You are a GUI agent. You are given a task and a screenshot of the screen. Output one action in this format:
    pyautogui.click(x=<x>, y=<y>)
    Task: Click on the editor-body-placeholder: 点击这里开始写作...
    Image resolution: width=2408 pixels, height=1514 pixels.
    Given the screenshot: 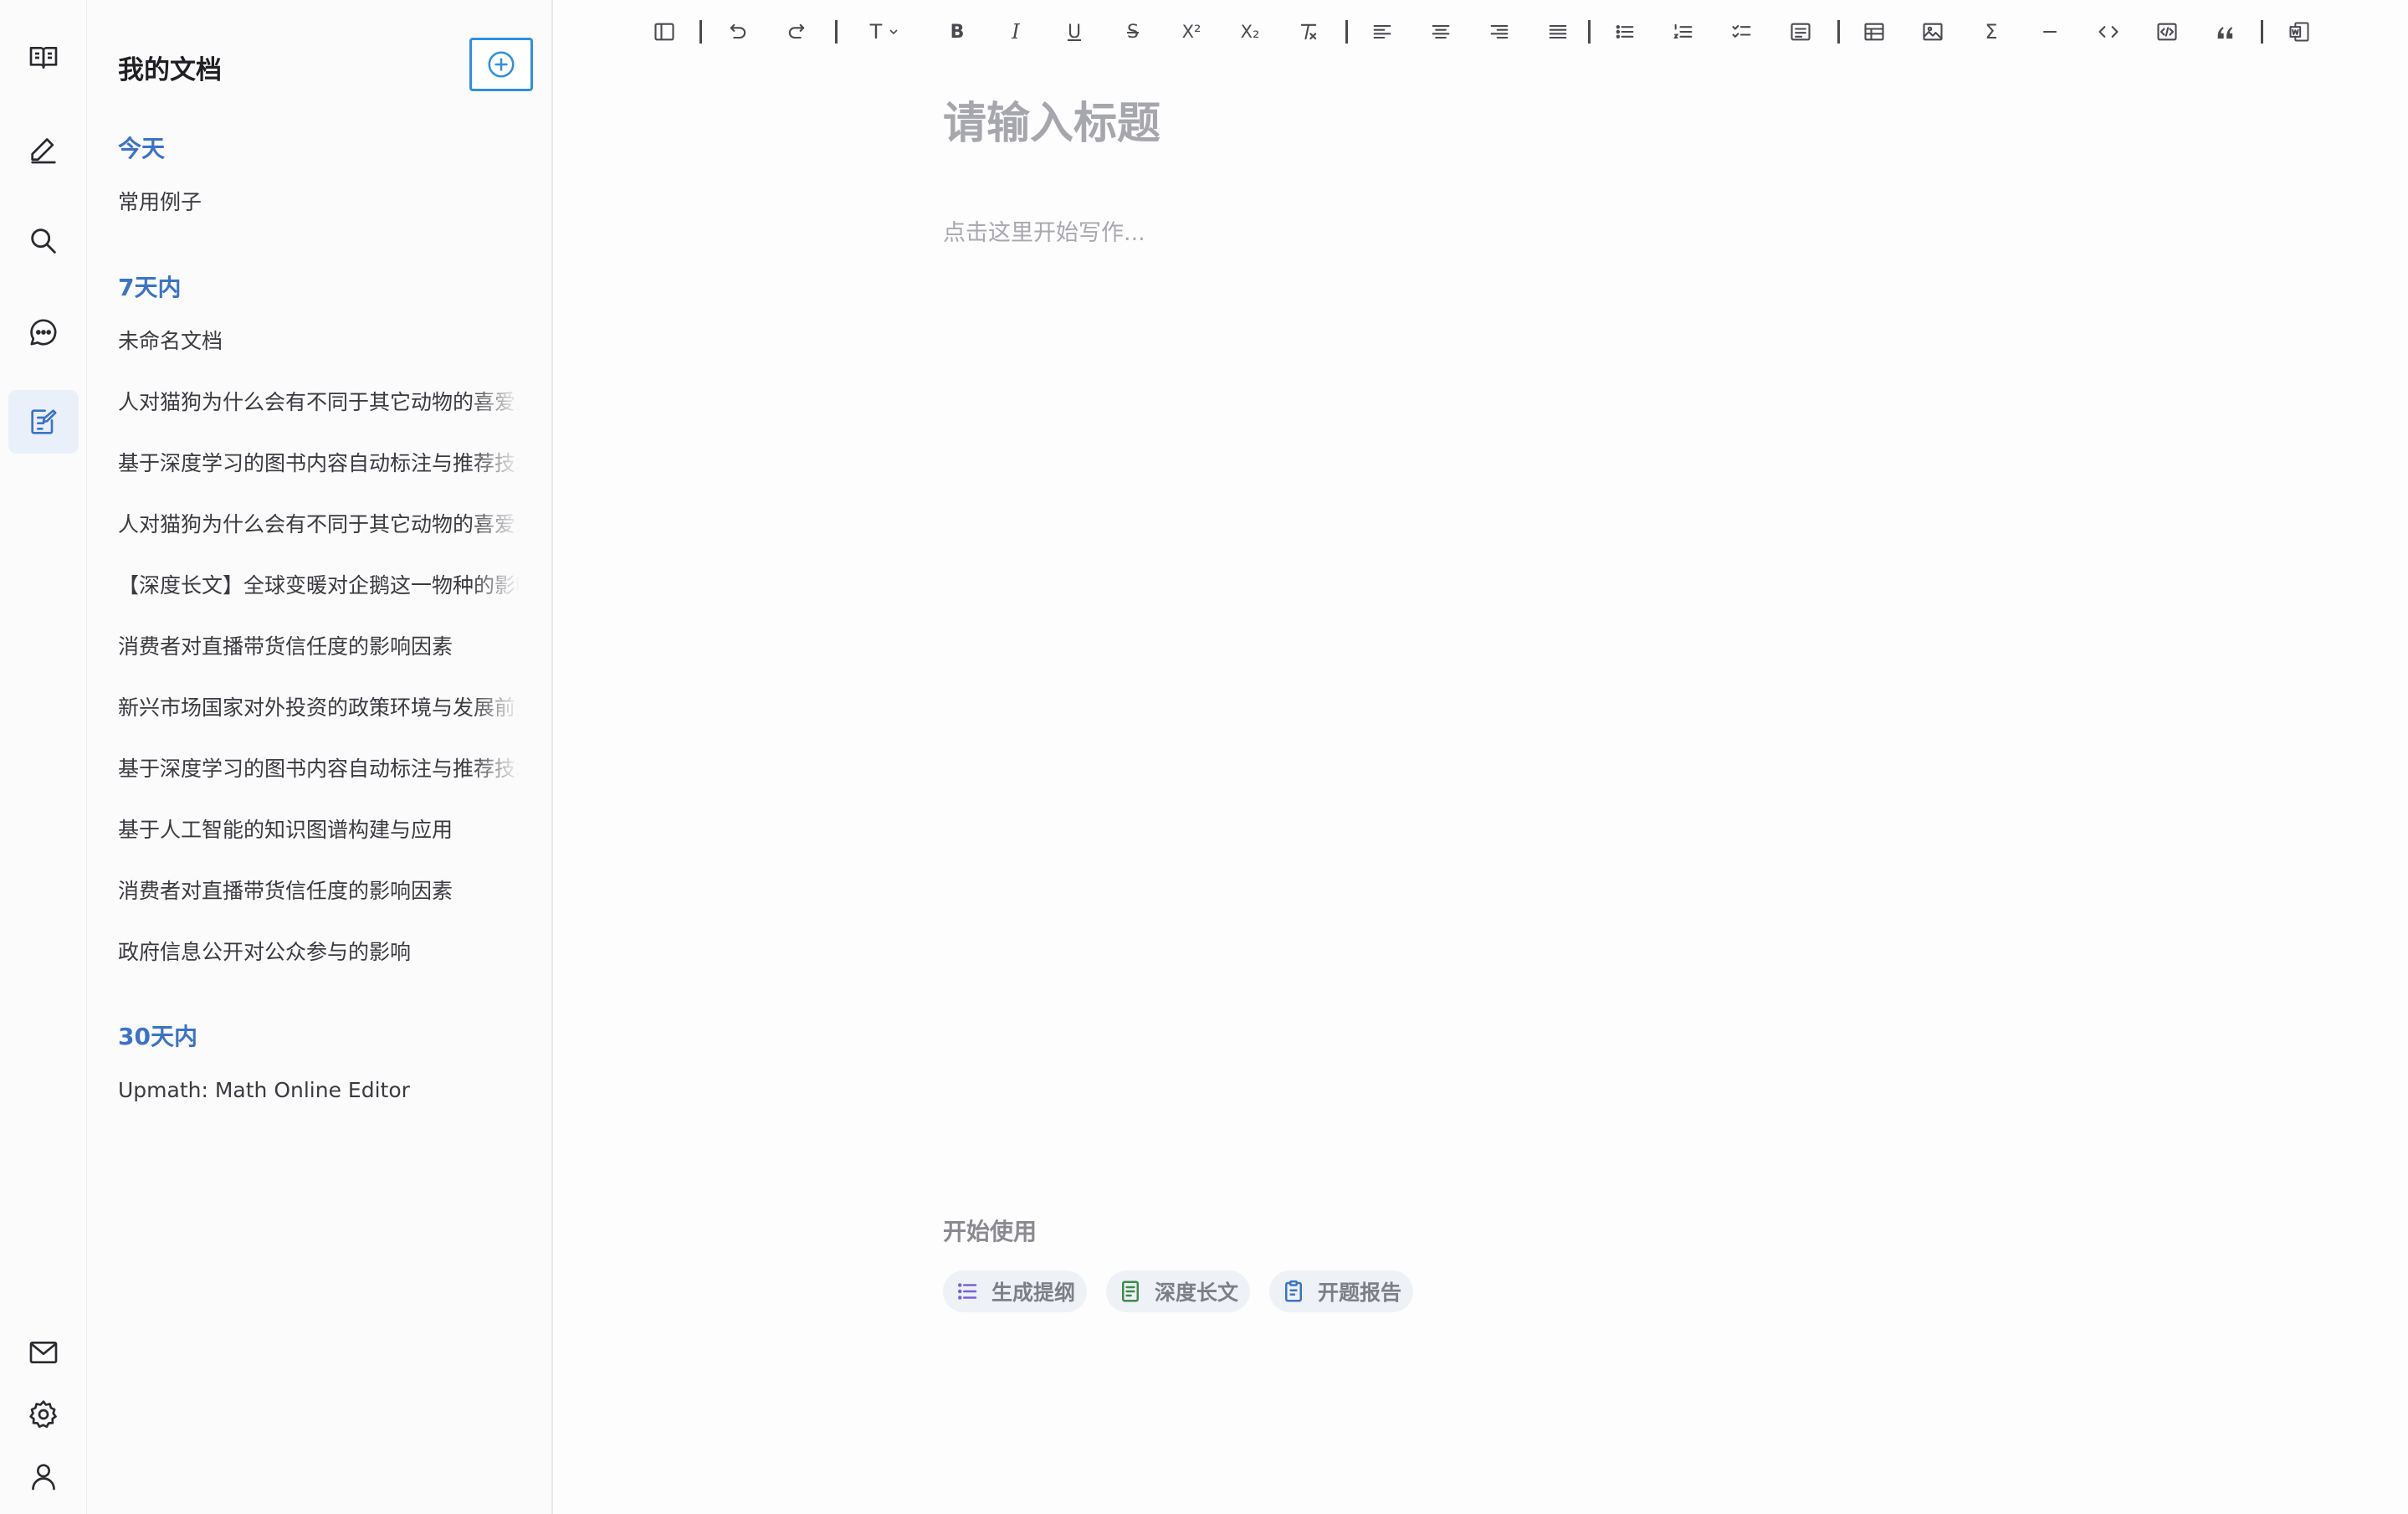 What is the action you would take?
    pyautogui.click(x=1044, y=230)
    